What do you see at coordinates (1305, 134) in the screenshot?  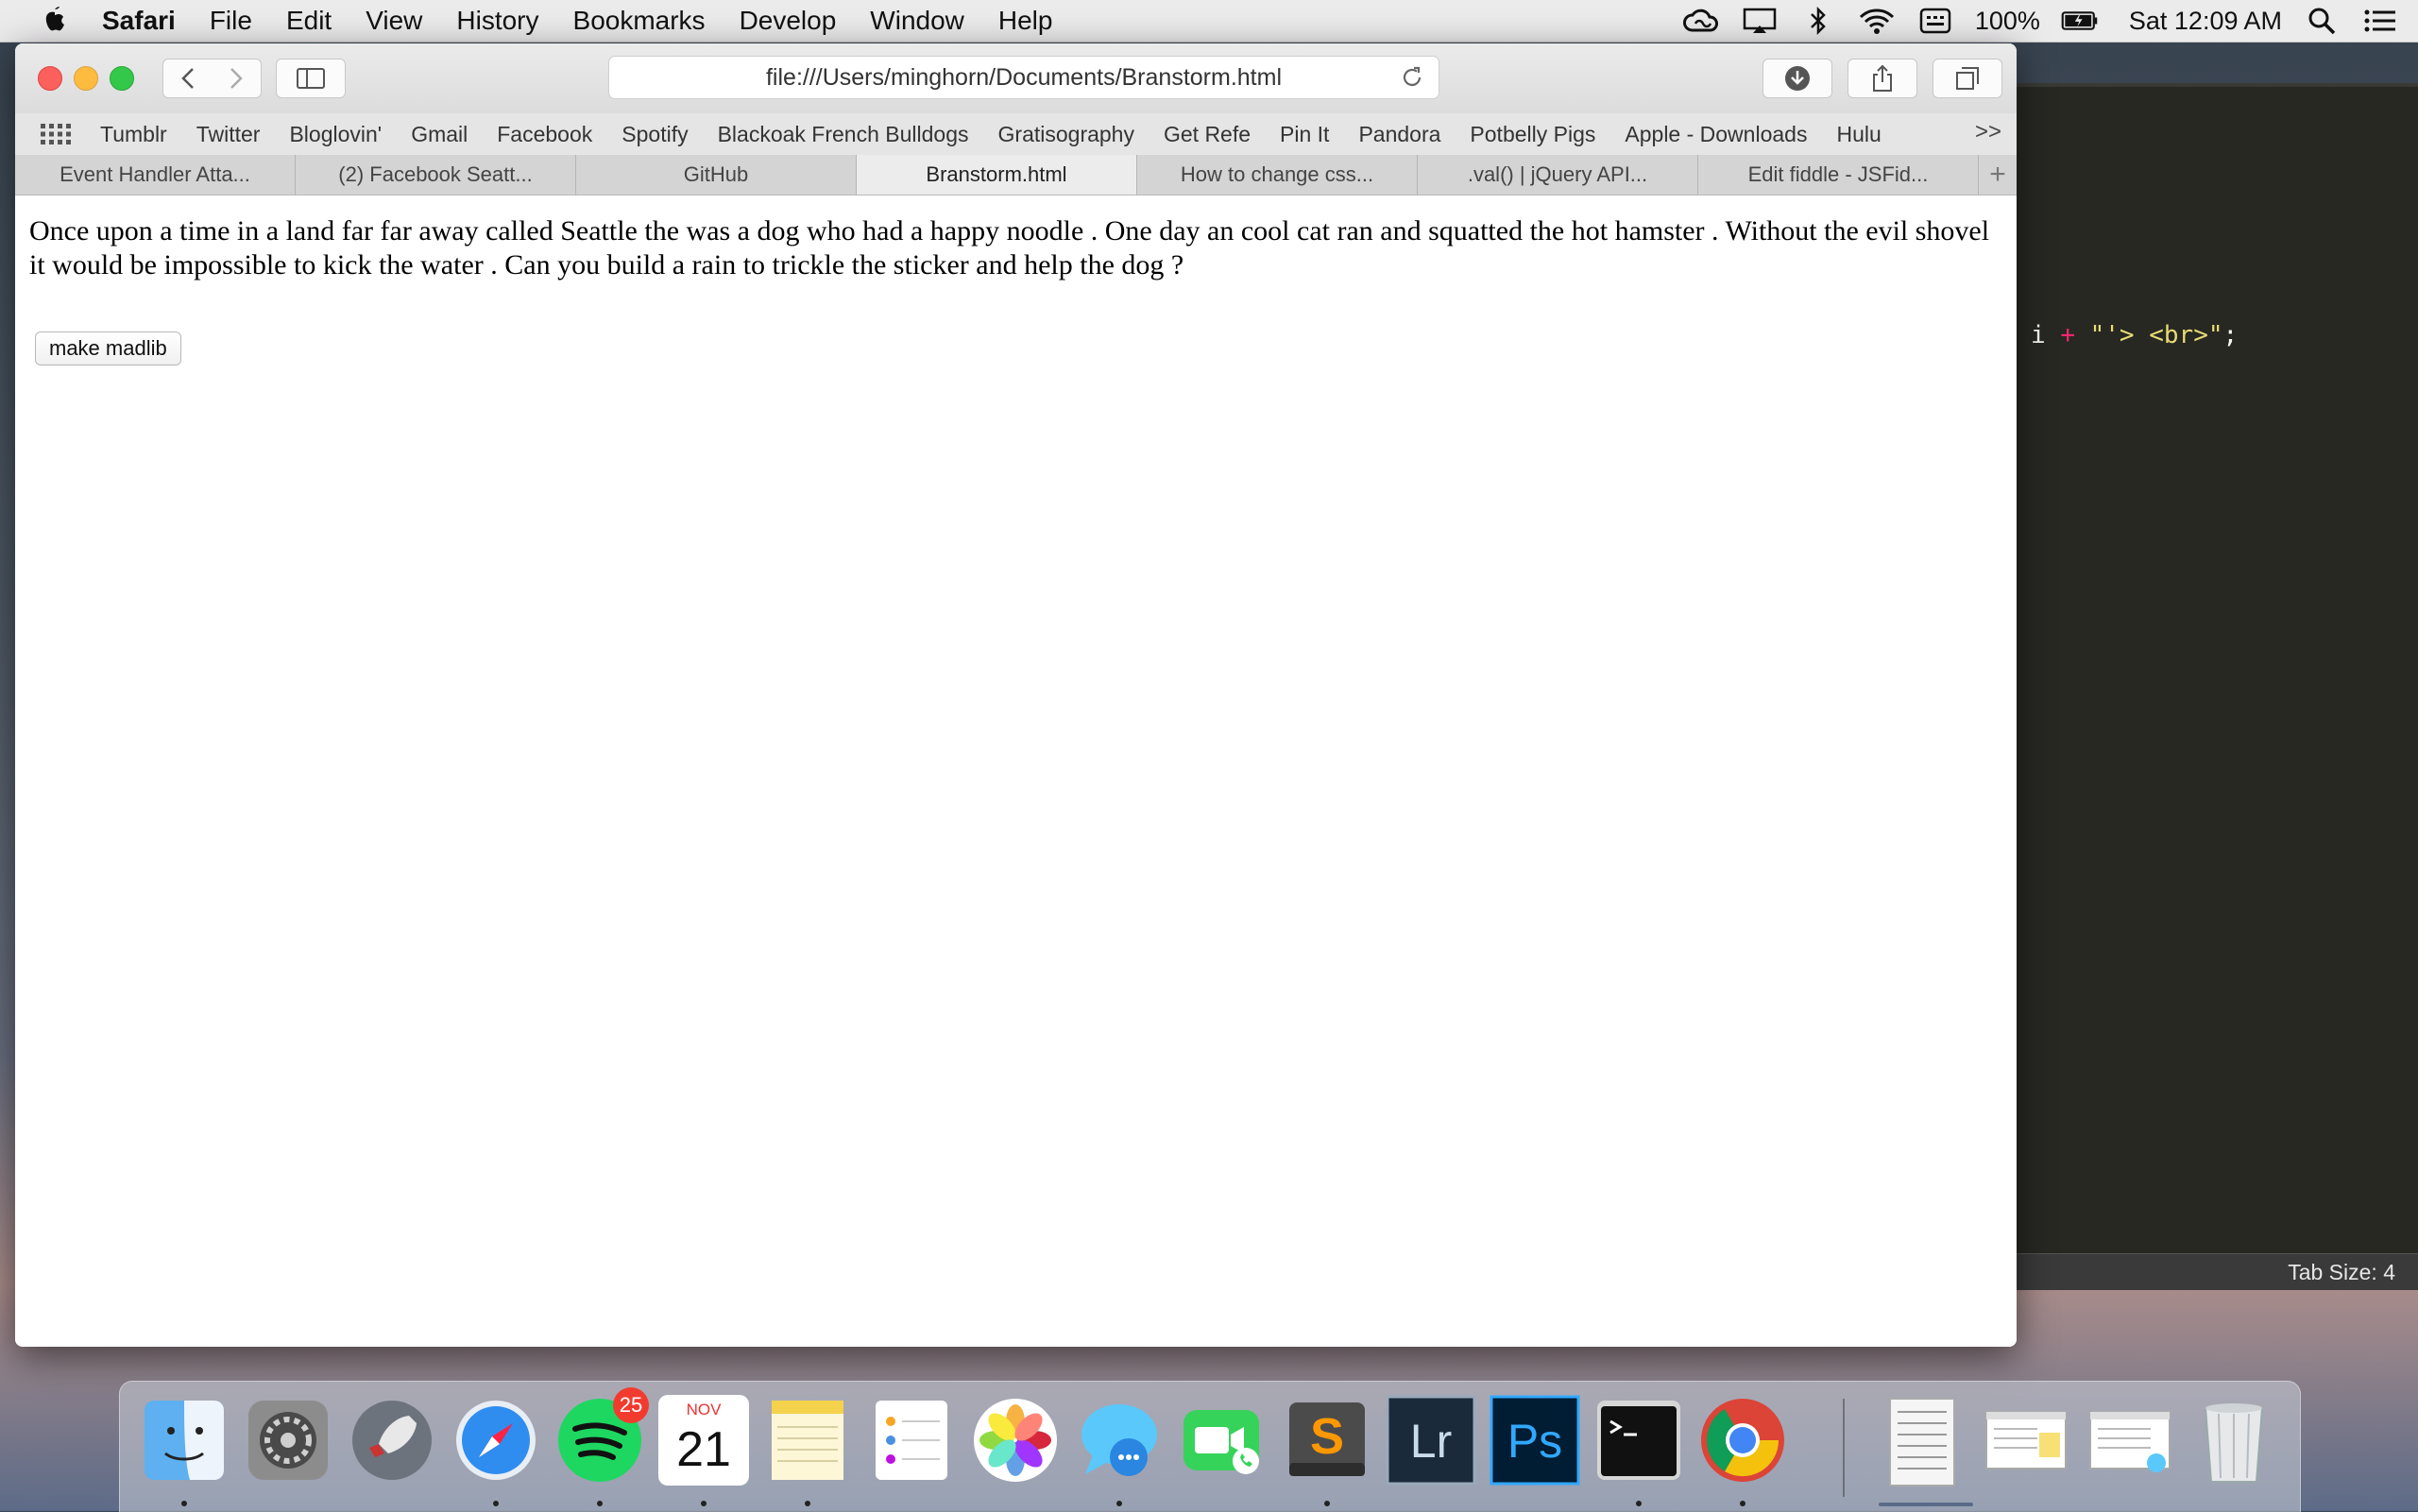 I see `bookmark-pin-it: Pin It` at bounding box center [1305, 134].